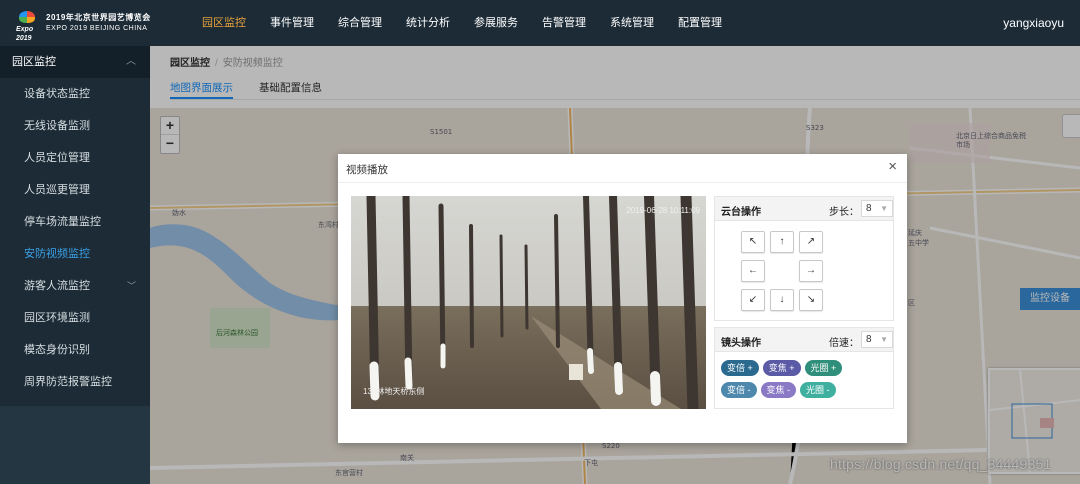  What do you see at coordinates (632, 23) in the screenshot?
I see `nav-system-management: 系统管理` at bounding box center [632, 23].